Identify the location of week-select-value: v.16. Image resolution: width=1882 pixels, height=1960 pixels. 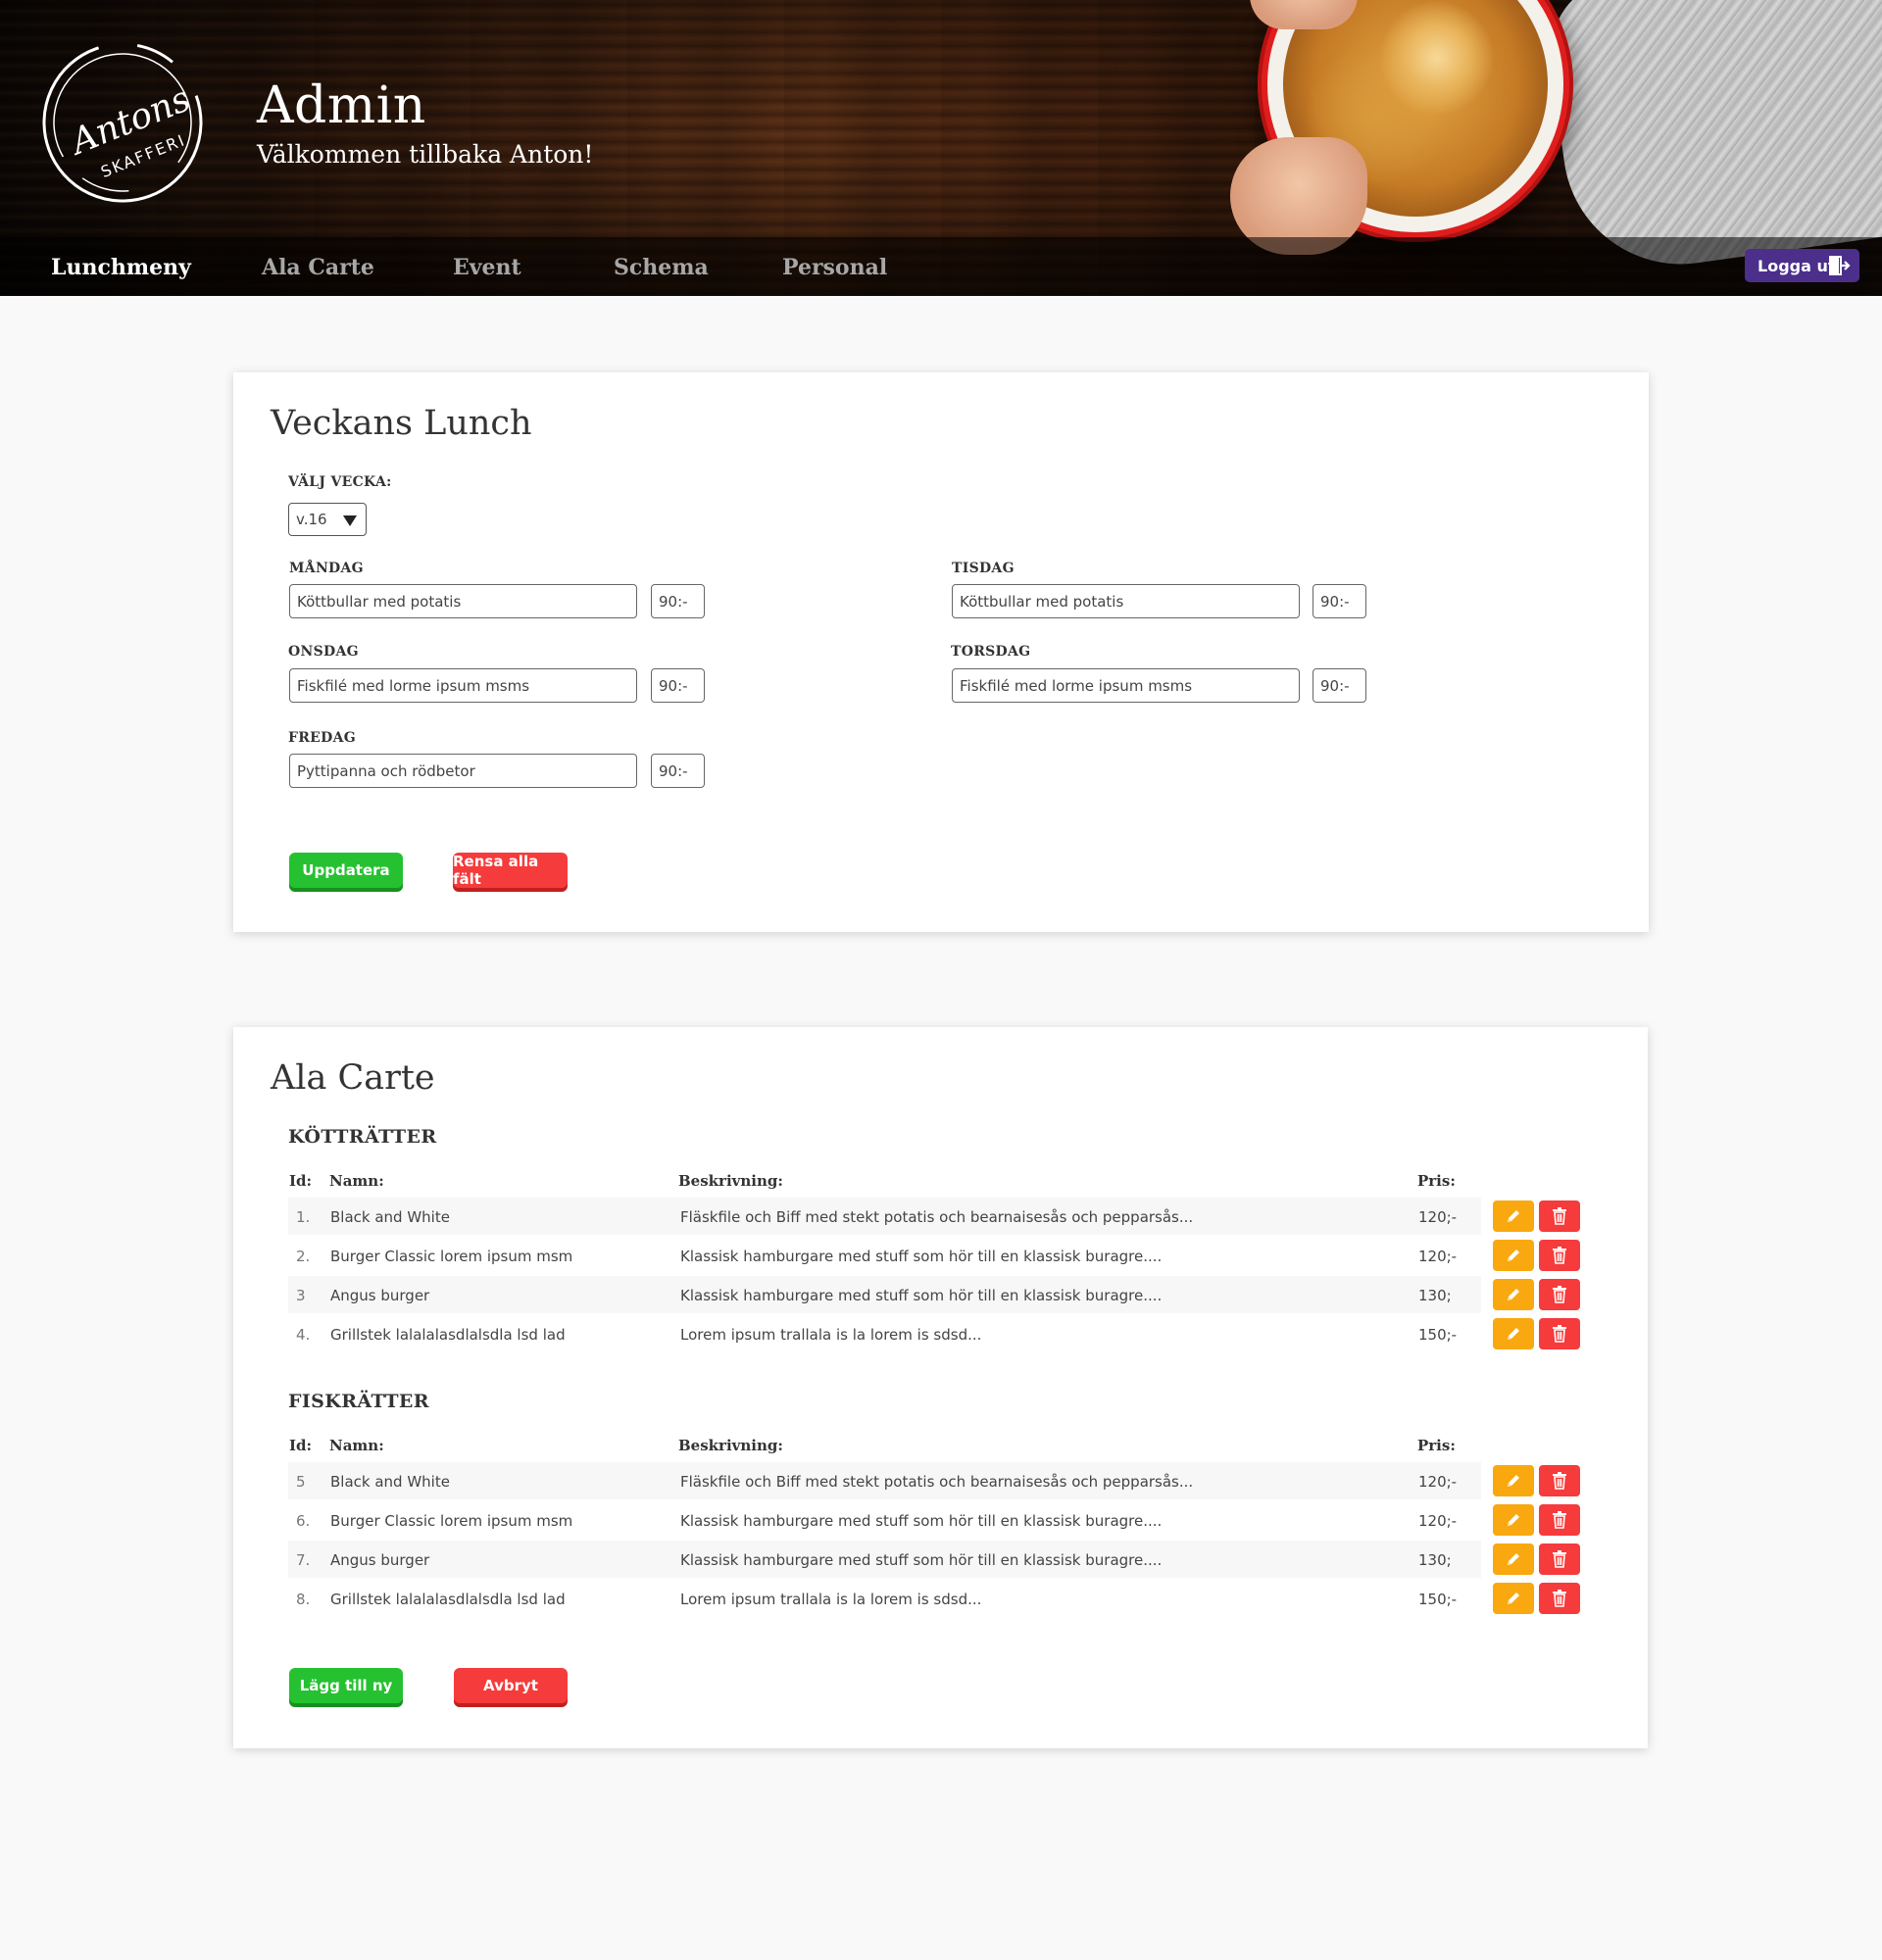
(311, 519).